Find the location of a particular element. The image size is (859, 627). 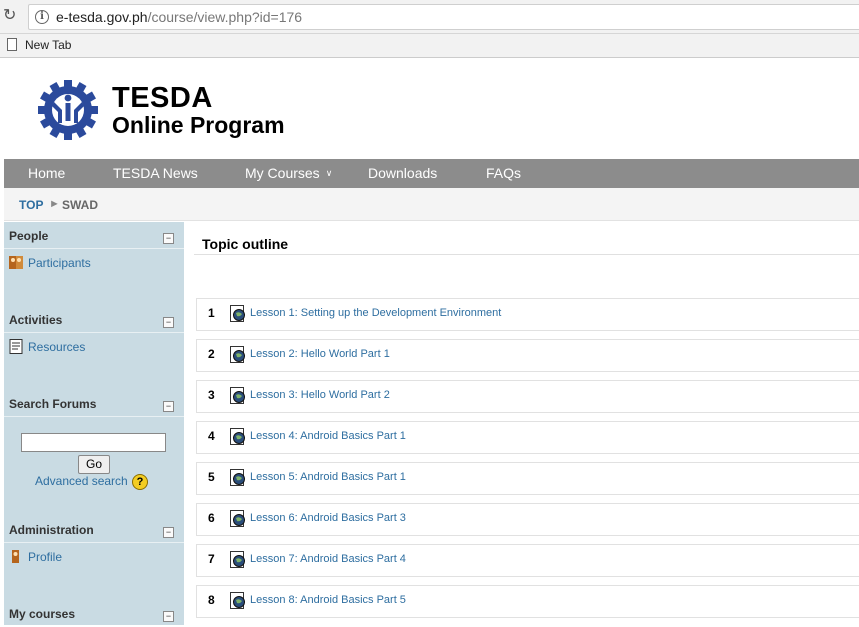

lesson-row: 7 Lesson 7: Android Basics Part 4 is located at coordinates (527, 560).